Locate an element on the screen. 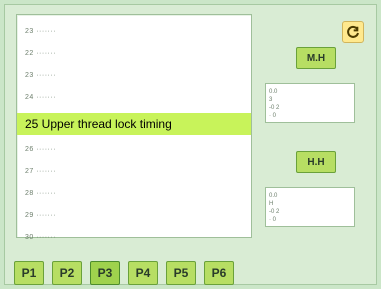 This screenshot has width=381, height=289. list-item: 27 ······· is located at coordinates (134, 172).